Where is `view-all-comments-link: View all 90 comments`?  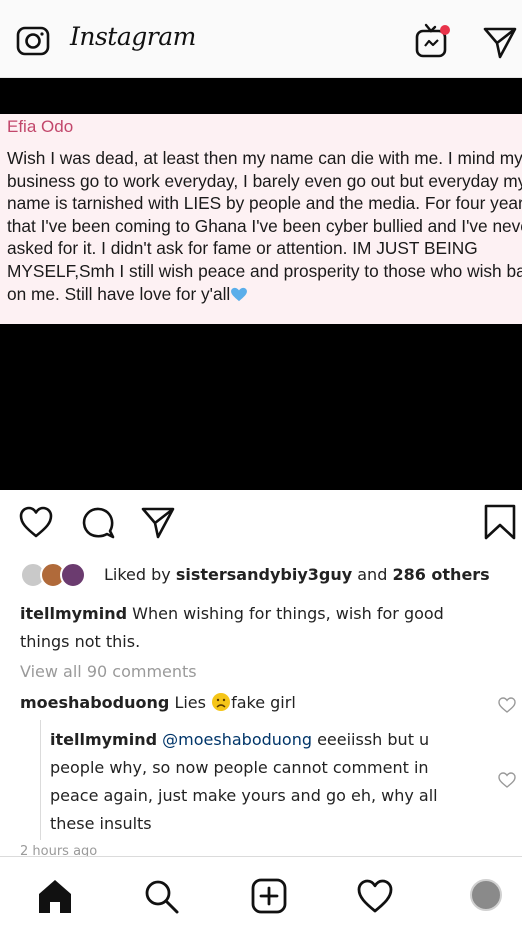 view-all-comments-link: View all 90 comments is located at coordinates (108, 671).